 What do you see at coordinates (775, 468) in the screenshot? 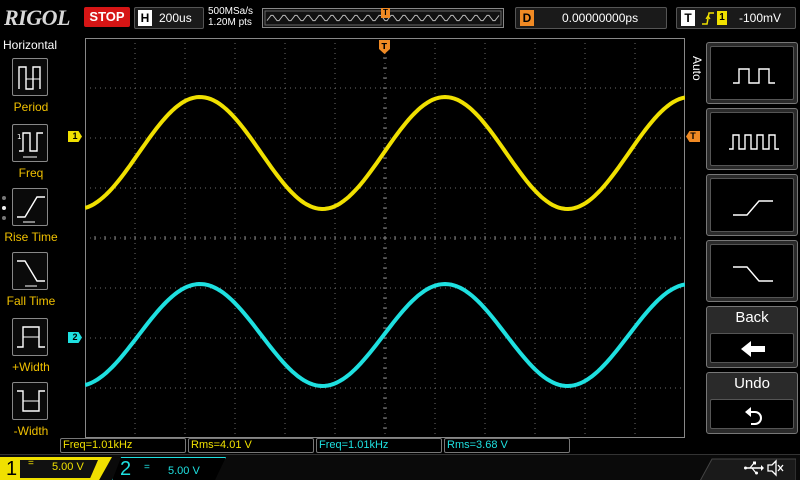
I see `sound-muted-icon` at bounding box center [775, 468].